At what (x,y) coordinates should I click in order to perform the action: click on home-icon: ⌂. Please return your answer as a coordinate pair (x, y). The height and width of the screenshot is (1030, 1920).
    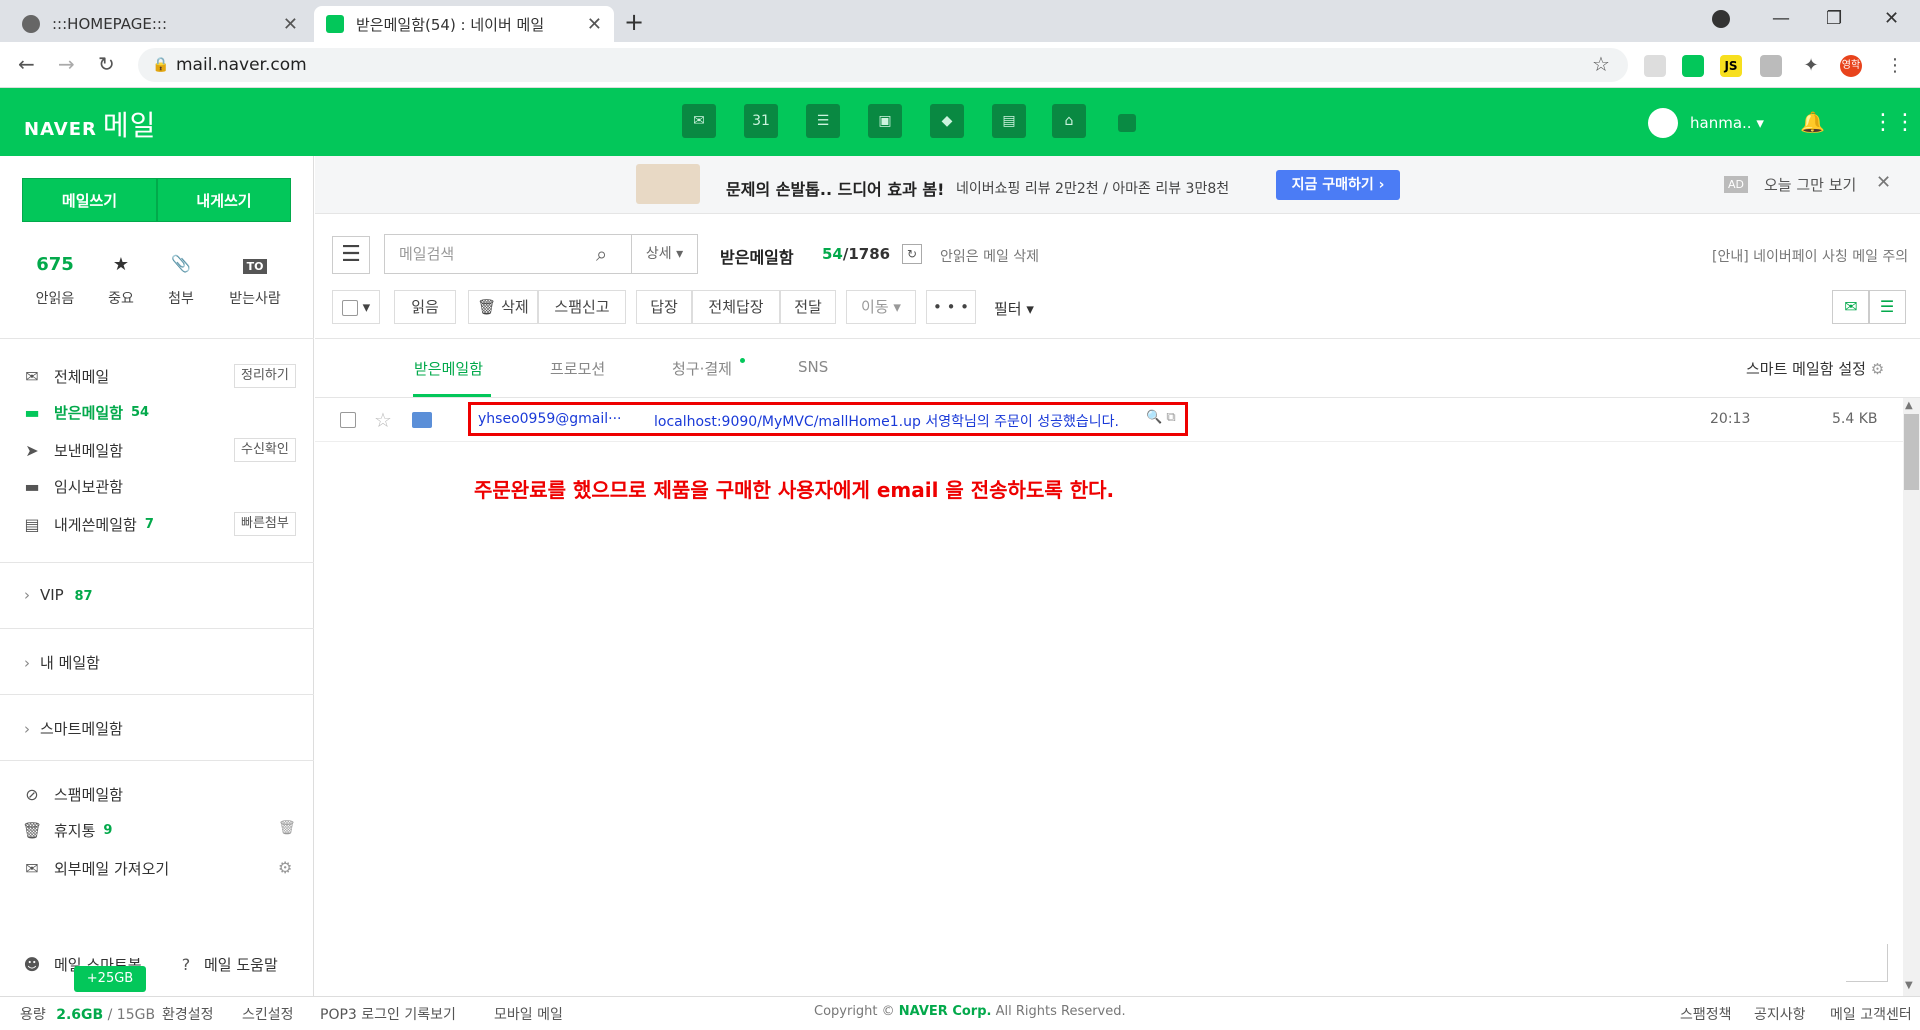
    Looking at the image, I should click on (1069, 121).